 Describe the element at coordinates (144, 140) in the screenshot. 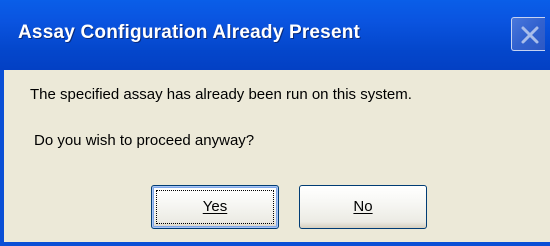

I see `question-text: Do you wish to proceed anyway?` at that location.